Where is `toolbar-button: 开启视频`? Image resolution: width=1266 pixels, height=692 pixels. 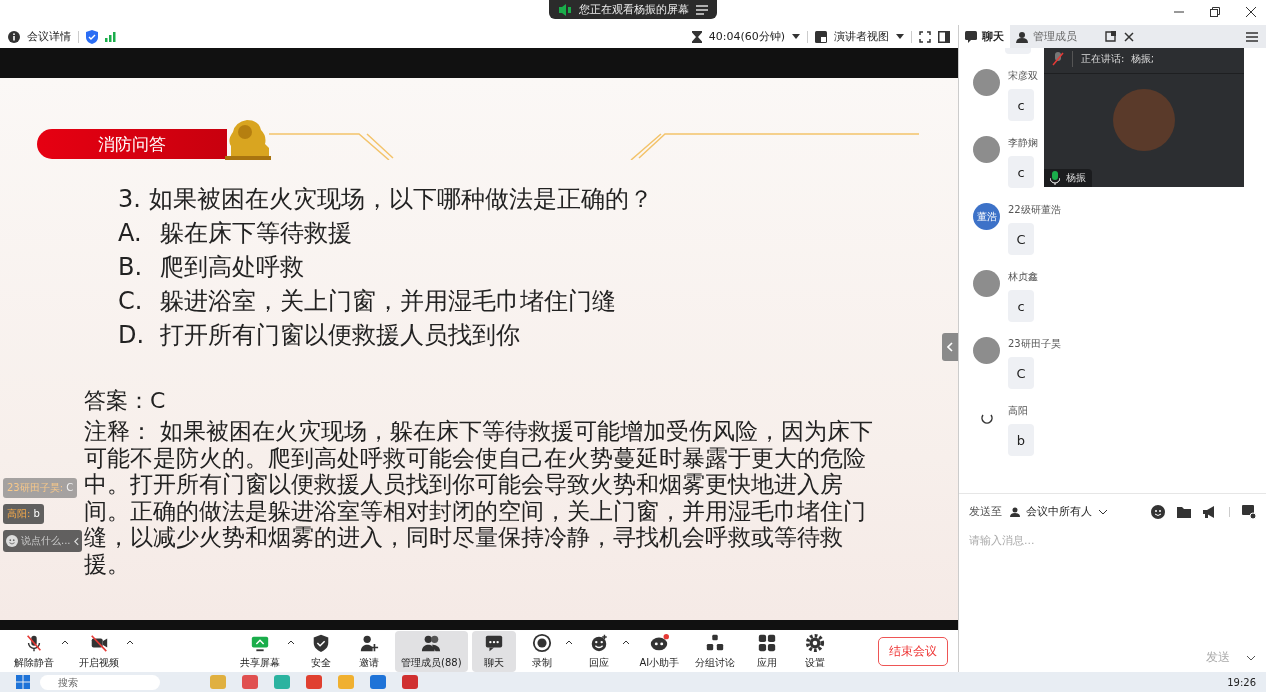 toolbar-button: 开启视频 is located at coordinates (99, 651).